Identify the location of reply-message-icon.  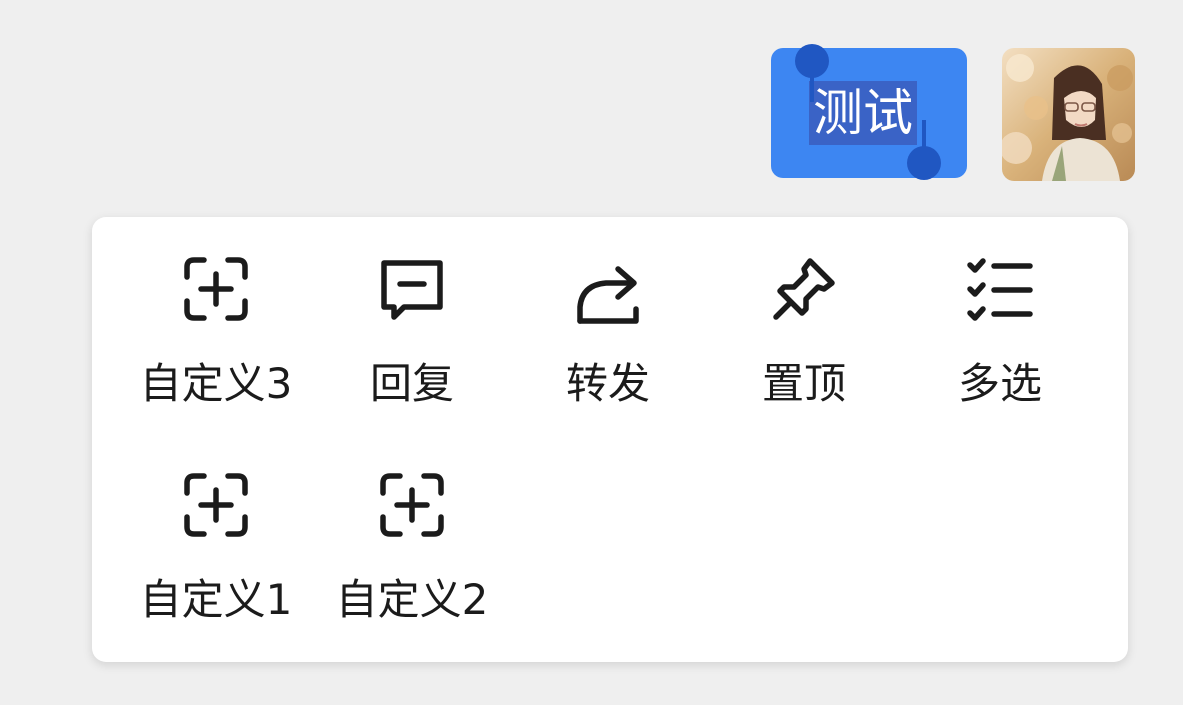
(412, 289).